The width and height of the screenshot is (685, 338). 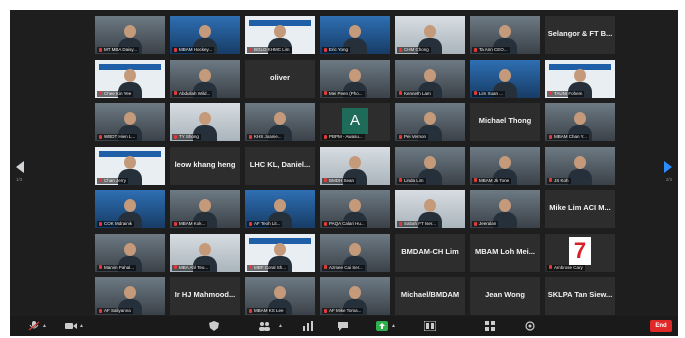 I want to click on participant-name: MBAM KS Lee, so click(x=269, y=310).